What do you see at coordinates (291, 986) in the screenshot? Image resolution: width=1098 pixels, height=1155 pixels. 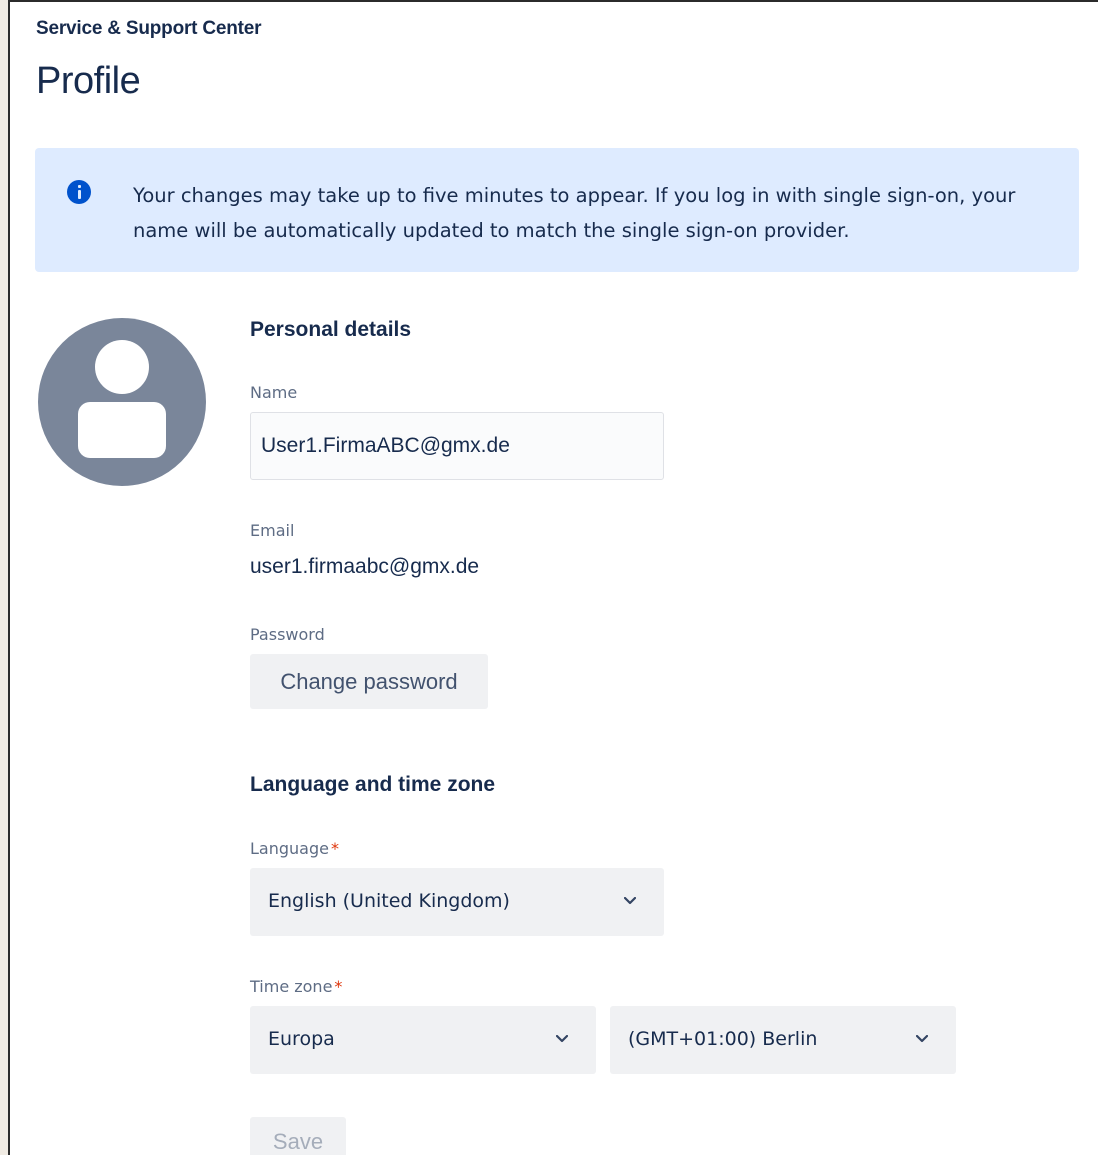 I see `time-zone-label-text: Time zone` at bounding box center [291, 986].